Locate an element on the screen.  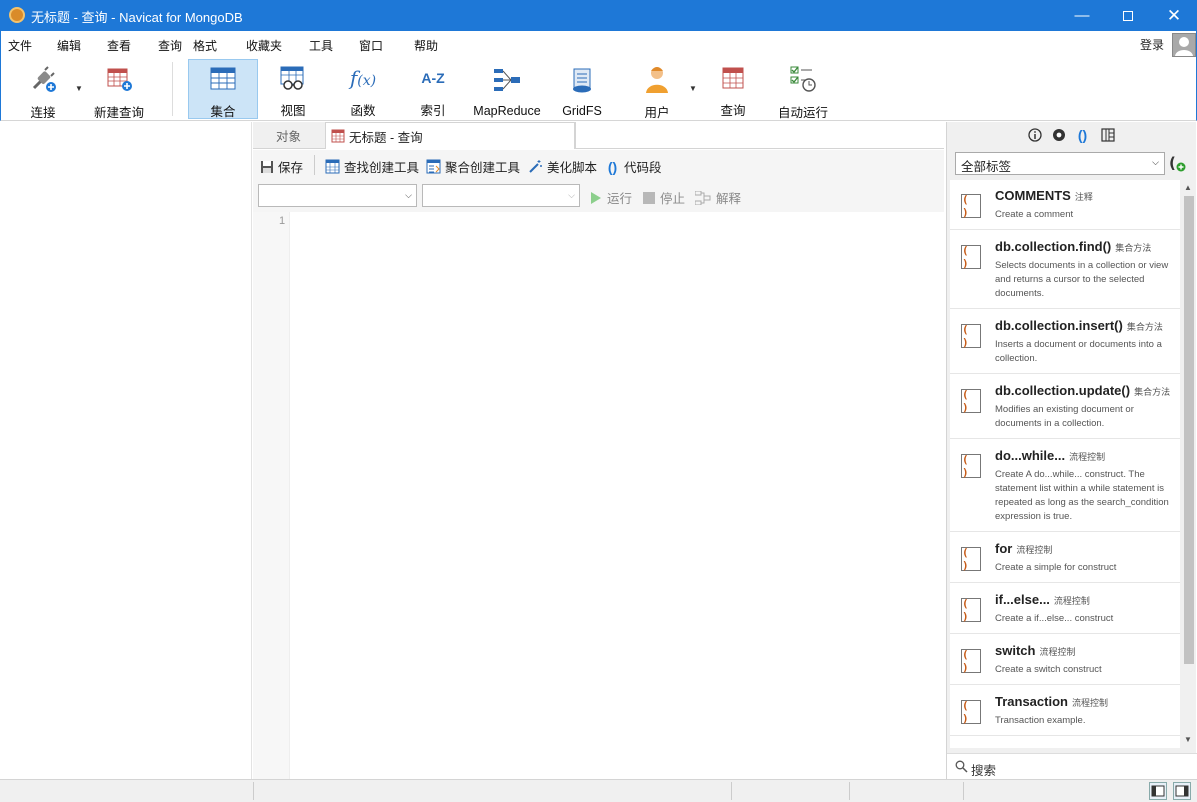
new-query-label: 新建查询 is located at coordinates (118, 113).